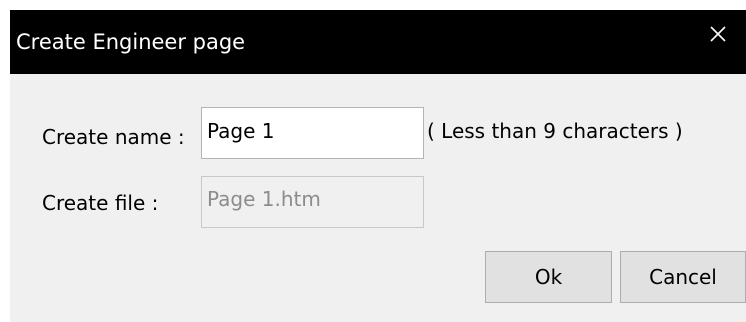 The image size is (746, 322). I want to click on close-icon, so click(718, 34).